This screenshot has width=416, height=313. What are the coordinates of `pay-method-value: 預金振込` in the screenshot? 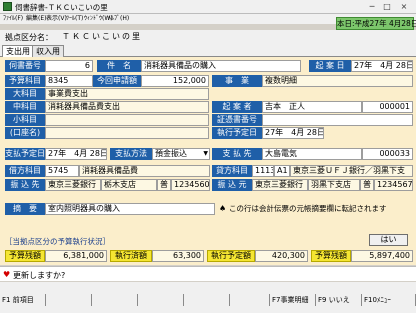 It's located at (171, 153).